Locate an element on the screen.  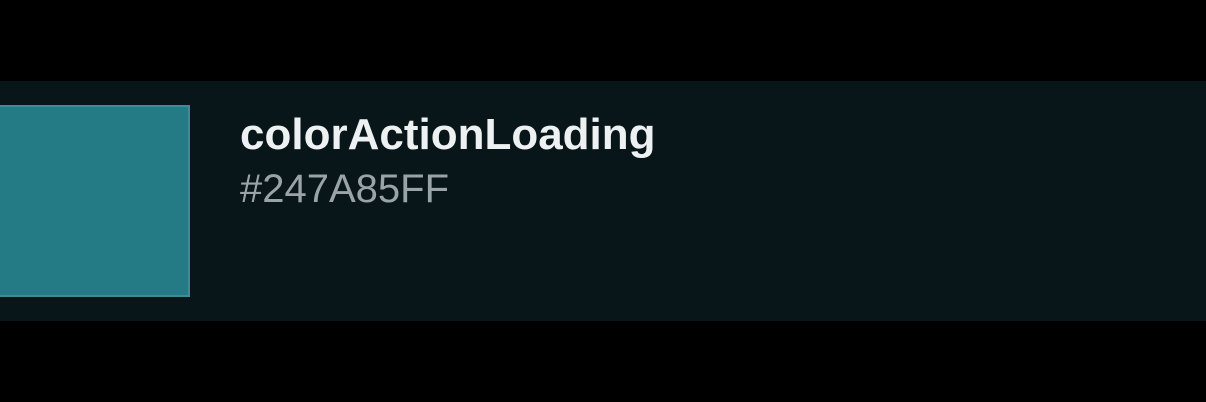
color-swatch is located at coordinates (95, 201).